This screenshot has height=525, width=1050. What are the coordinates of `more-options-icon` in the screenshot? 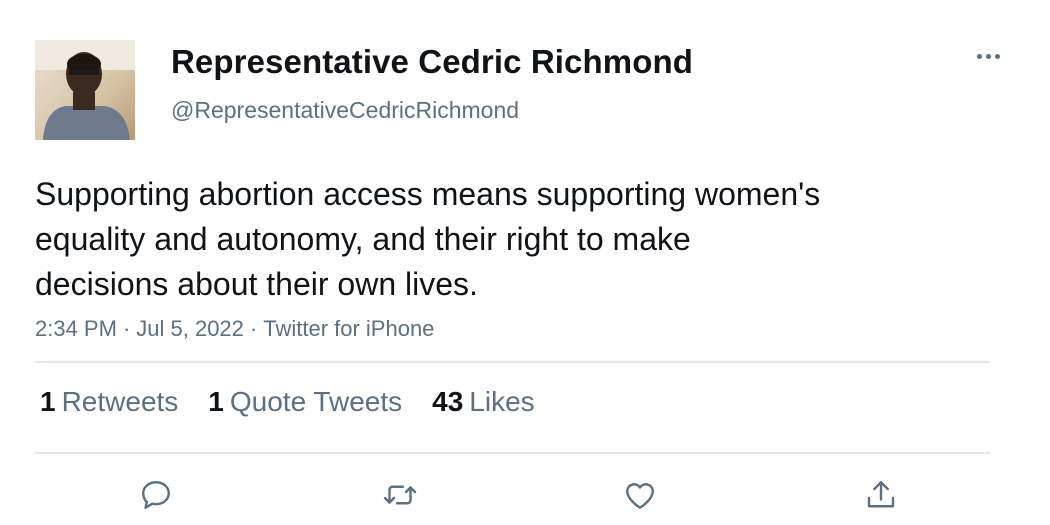 It's located at (988, 56).